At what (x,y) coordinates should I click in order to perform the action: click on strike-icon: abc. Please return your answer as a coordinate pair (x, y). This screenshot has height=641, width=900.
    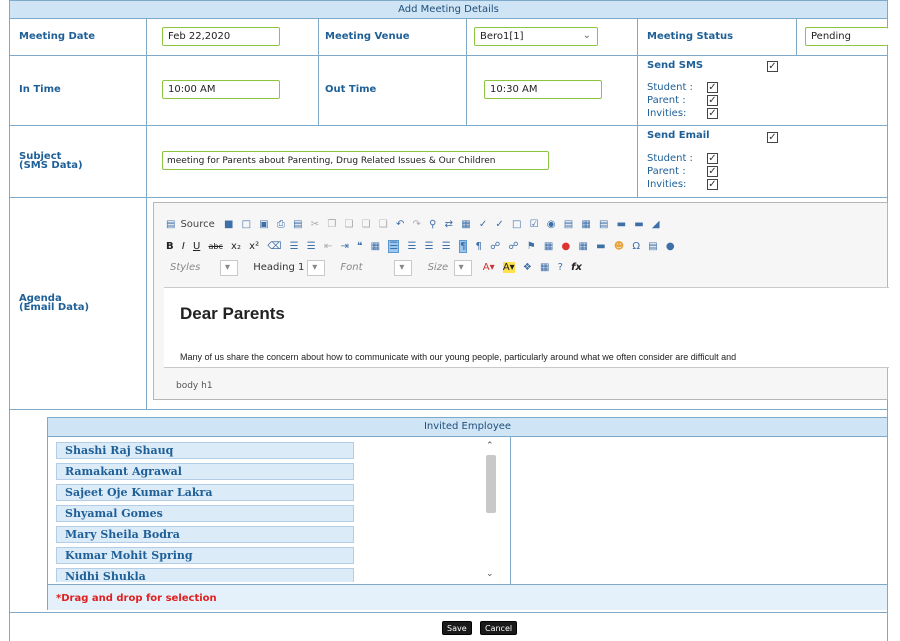
    Looking at the image, I should click on (215, 246).